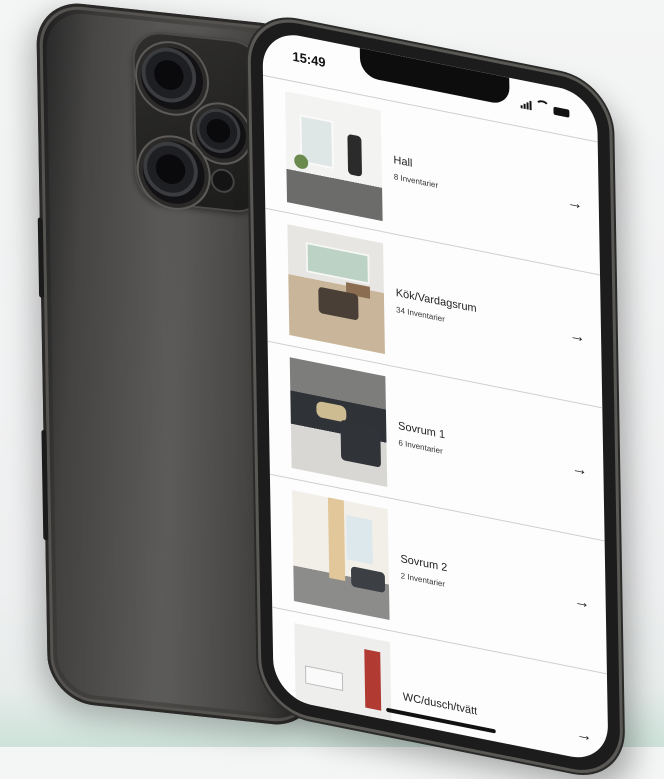 Image resolution: width=664 pixels, height=779 pixels. Describe the element at coordinates (526, 105) in the screenshot. I see `signal-icon` at that location.